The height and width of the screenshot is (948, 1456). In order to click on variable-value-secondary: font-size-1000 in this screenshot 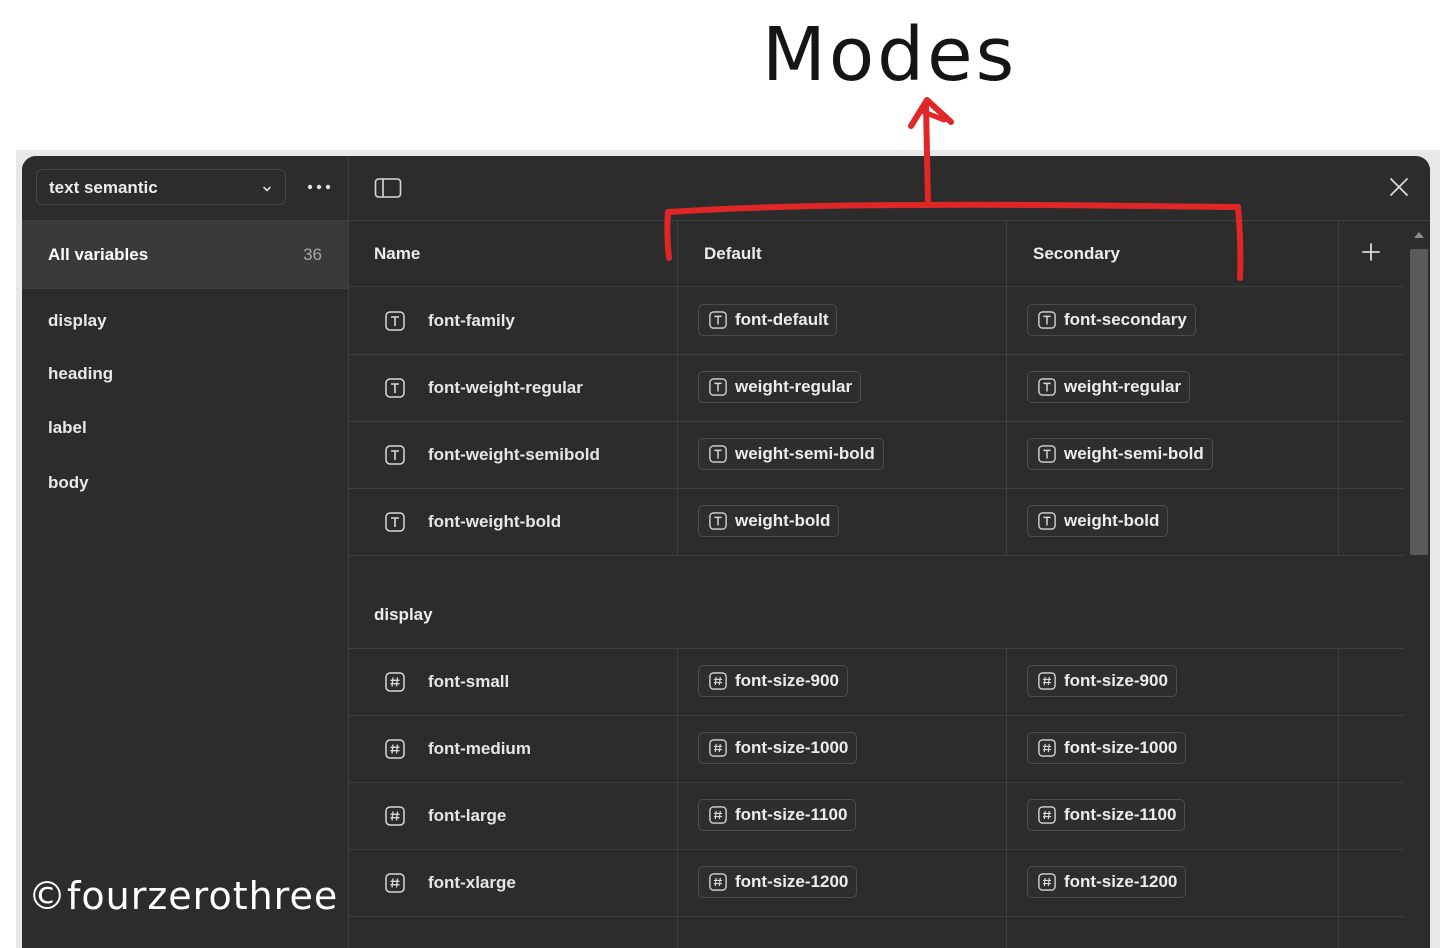, I will do `click(1107, 748)`.